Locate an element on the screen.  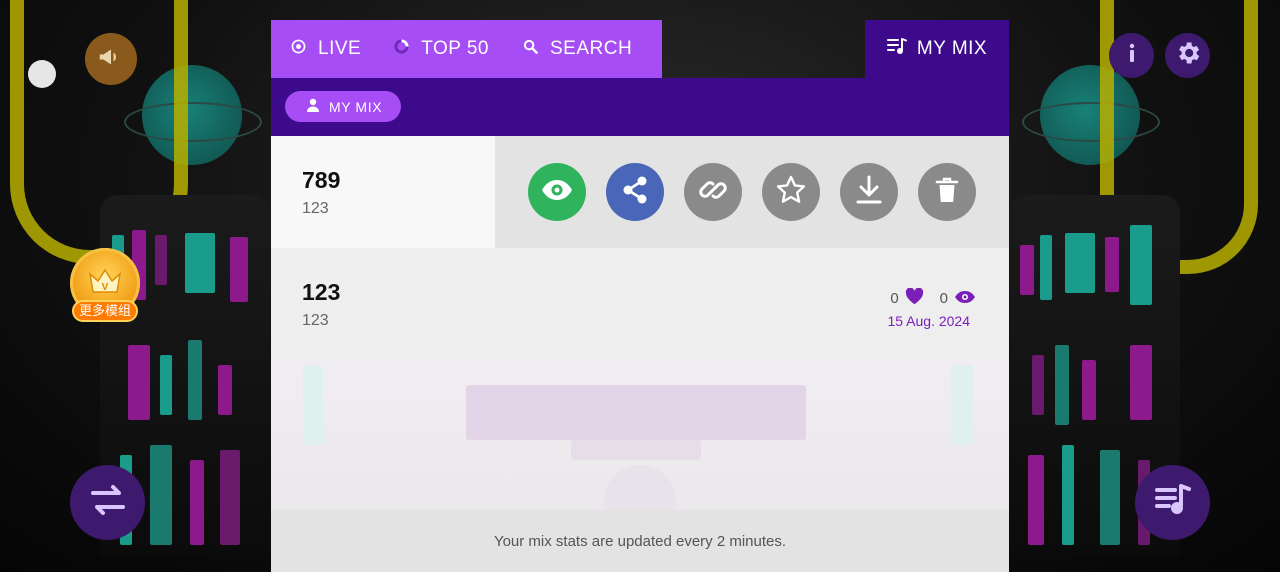
like-count: 0 is located at coordinates (894, 298).